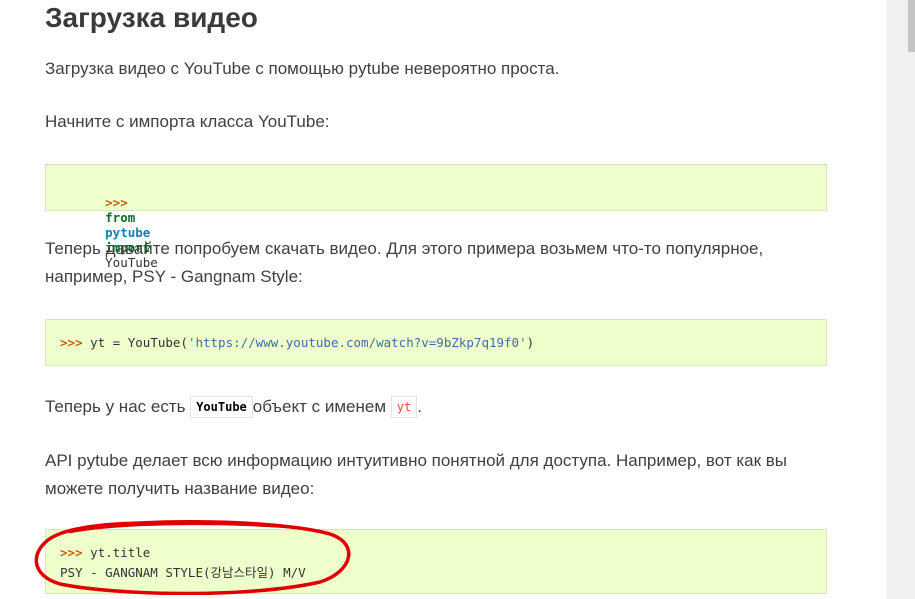  Describe the element at coordinates (183, 572) in the screenshot. I see `code-output: PSY - GANGNAM STYLE(강남스타일) M/V` at that location.